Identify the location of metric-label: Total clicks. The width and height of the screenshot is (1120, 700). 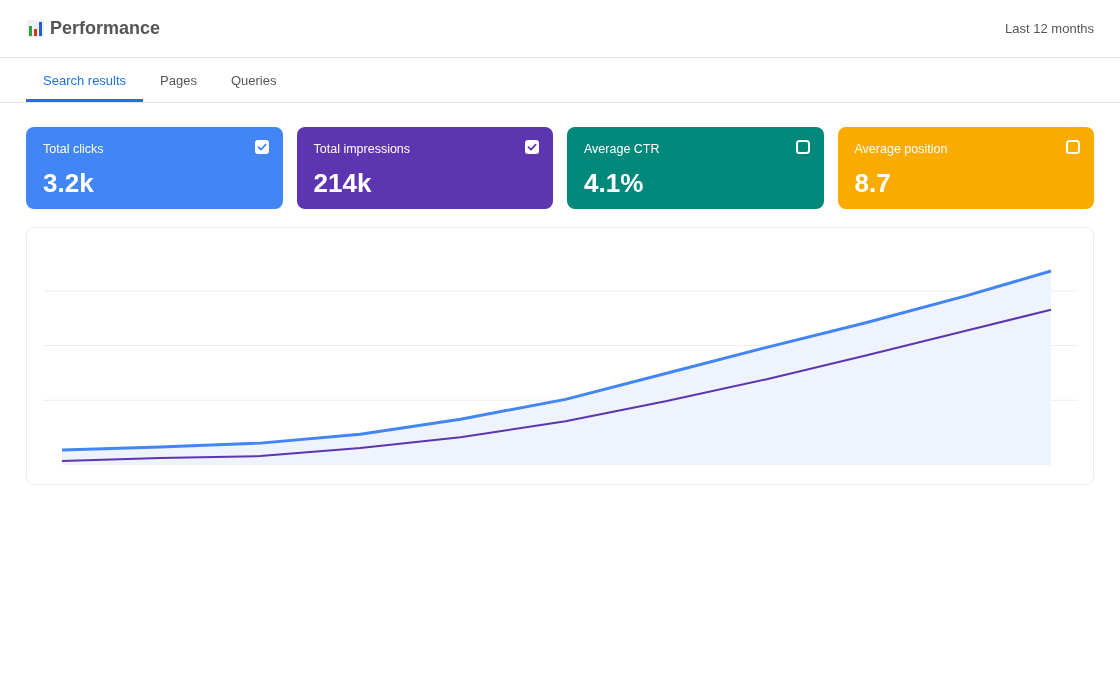
(73, 149).